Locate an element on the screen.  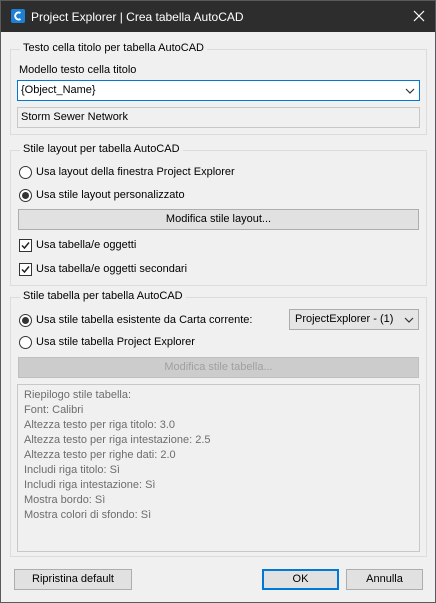
close-icon is located at coordinates (419, 16).